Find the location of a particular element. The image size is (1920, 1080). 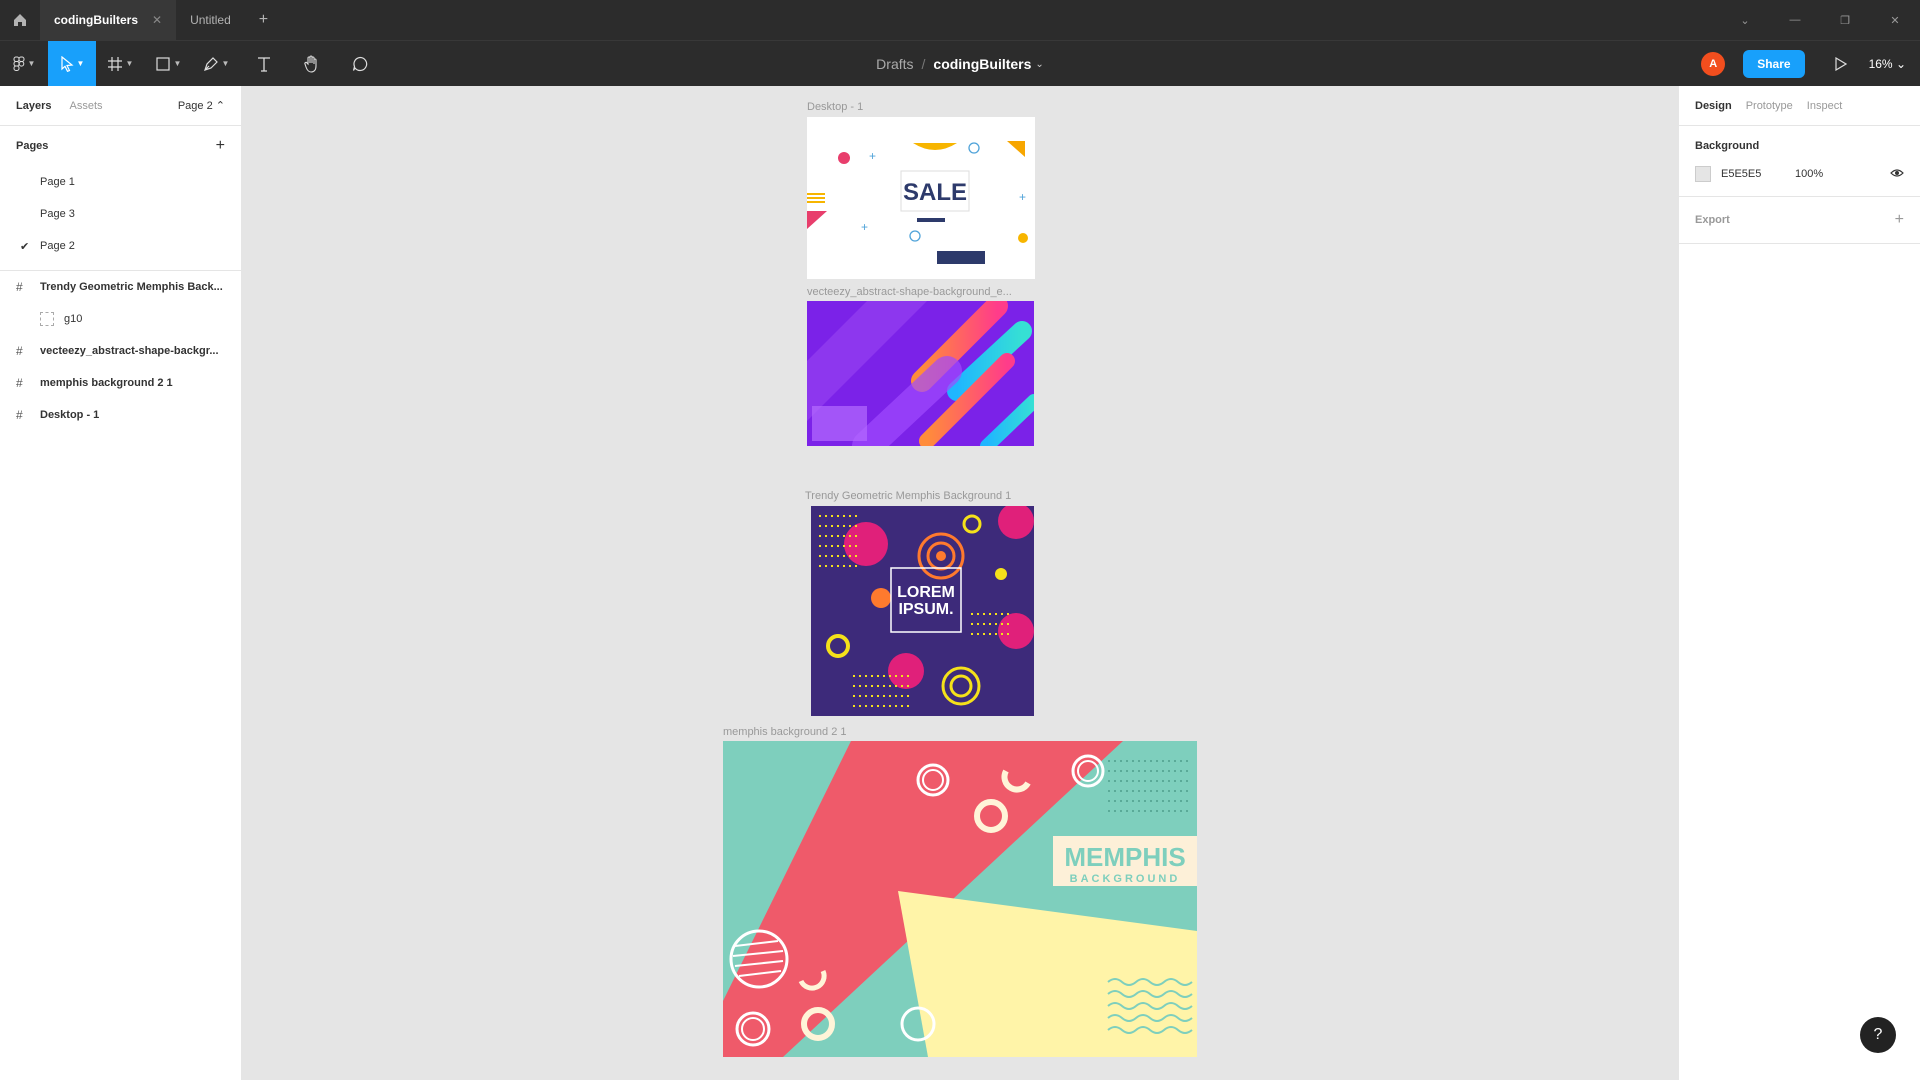

sale-artwork: + + + SALE is located at coordinates (917, 202).